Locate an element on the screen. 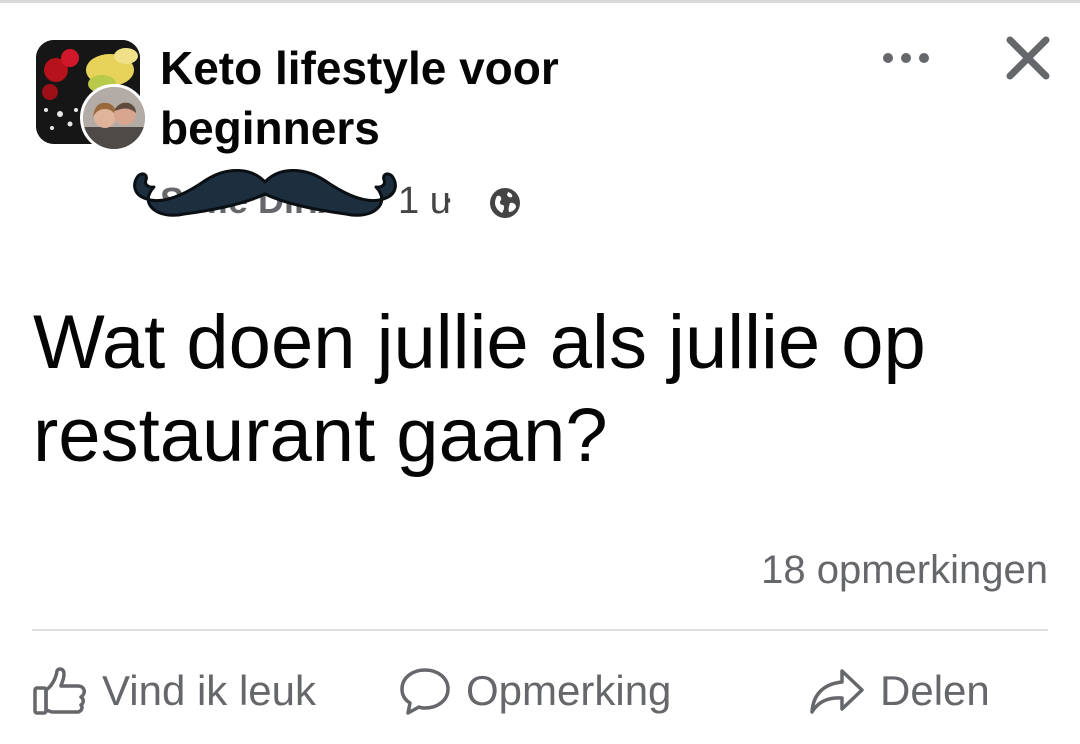 The width and height of the screenshot is (1080, 744). comment-count: 18 opmerkingen is located at coordinates (904, 570).